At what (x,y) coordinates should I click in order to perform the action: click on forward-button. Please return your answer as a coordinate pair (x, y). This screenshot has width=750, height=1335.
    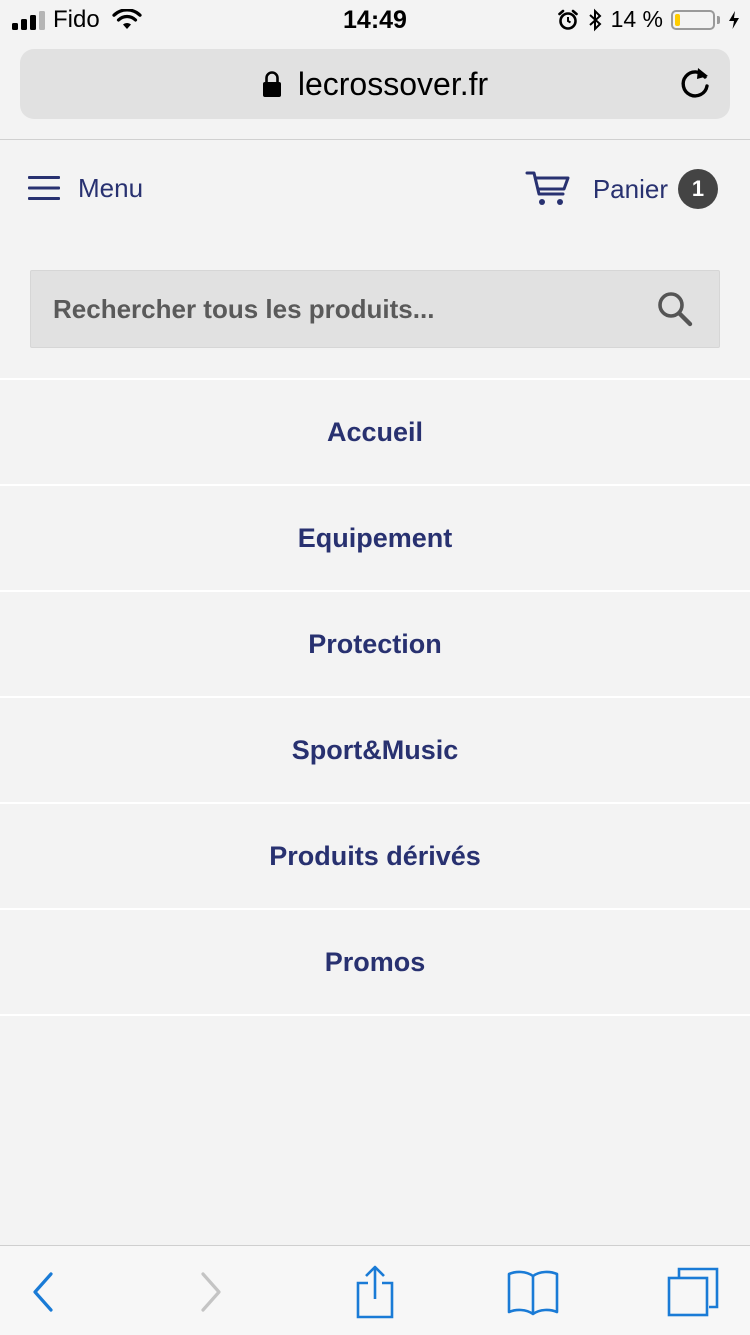
    Looking at the image, I should click on (211, 1292).